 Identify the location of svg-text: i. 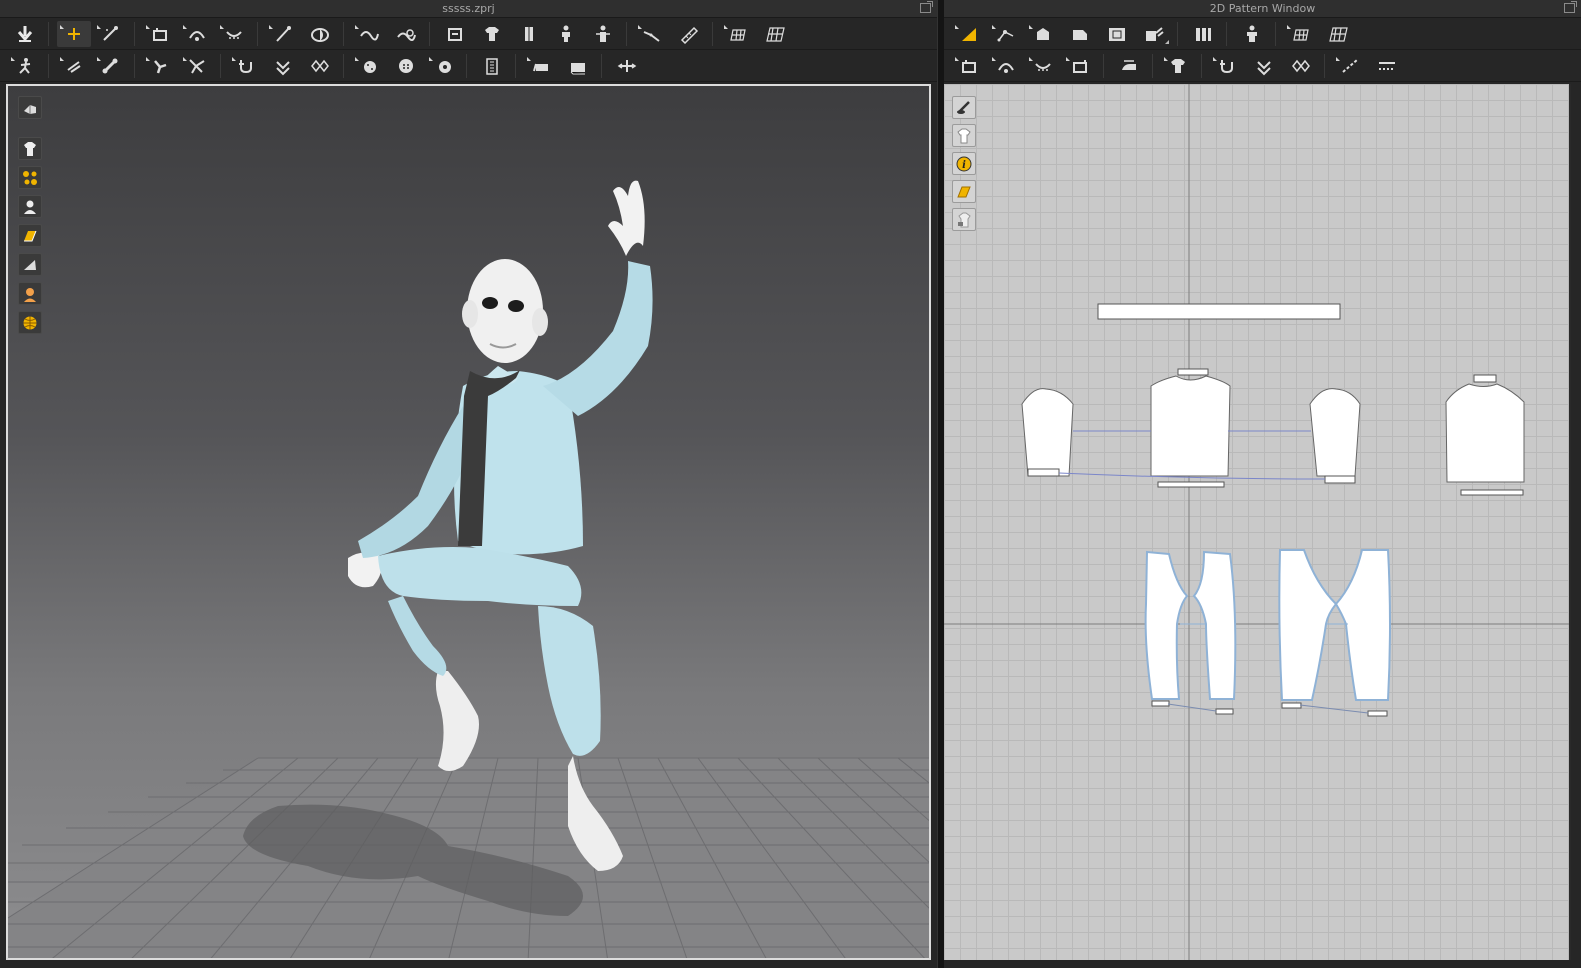
(964, 165).